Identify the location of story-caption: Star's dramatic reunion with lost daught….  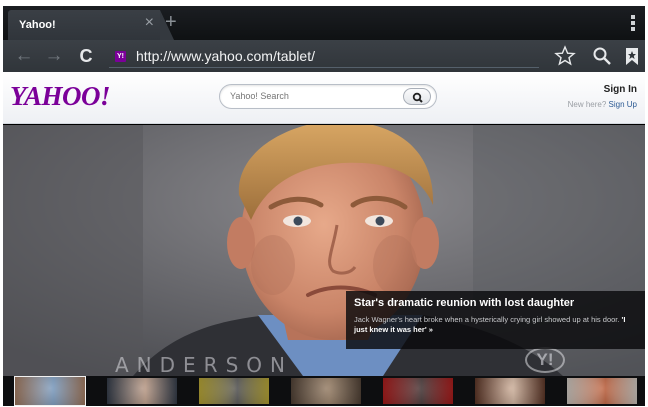
(495, 320).